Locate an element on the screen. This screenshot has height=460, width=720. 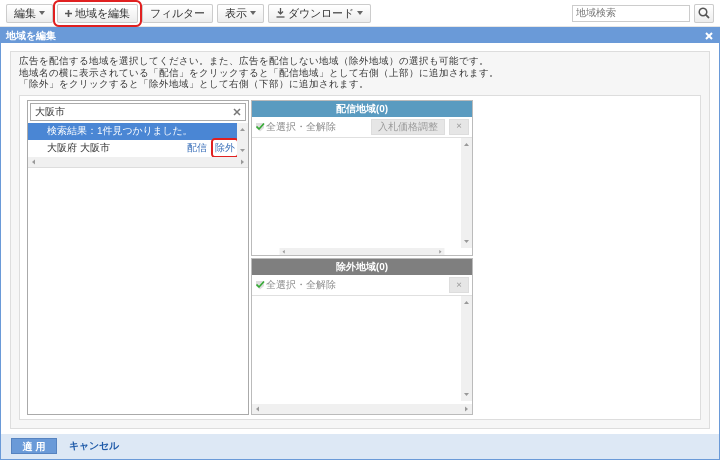
instruction-text: 「除外」をクリックすると「除外地域」として右側（下部）に追加されます。 is located at coordinates (194, 85).